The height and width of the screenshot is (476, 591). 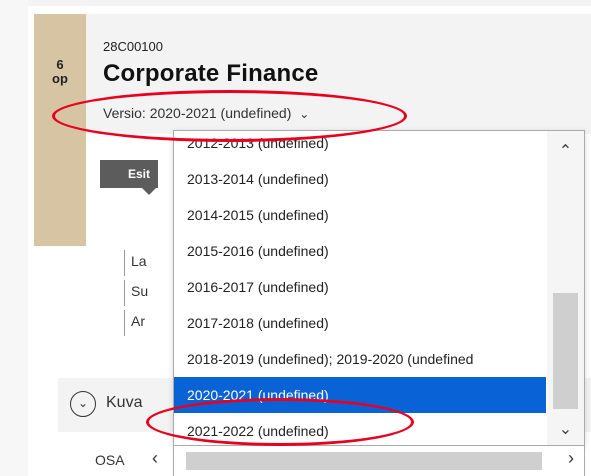 I want to click on top-strip, so click(x=295, y=3).